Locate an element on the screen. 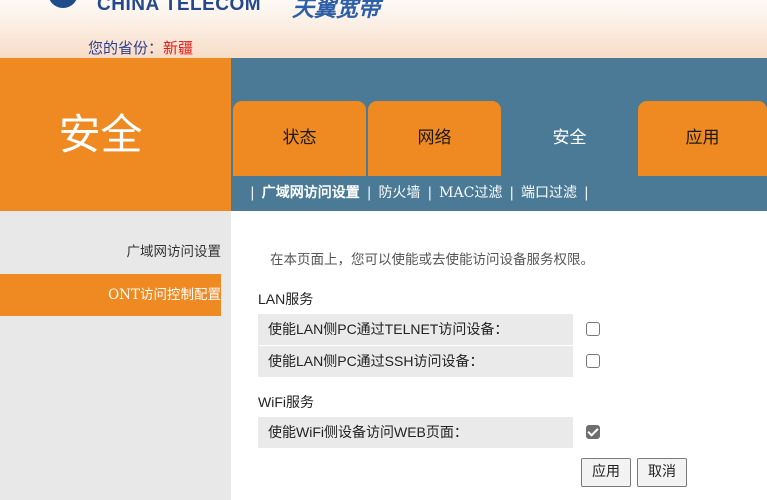 Image resolution: width=767 pixels, height=500 pixels. subnav-item-mac-filter: MAC过滤 is located at coordinates (470, 193).